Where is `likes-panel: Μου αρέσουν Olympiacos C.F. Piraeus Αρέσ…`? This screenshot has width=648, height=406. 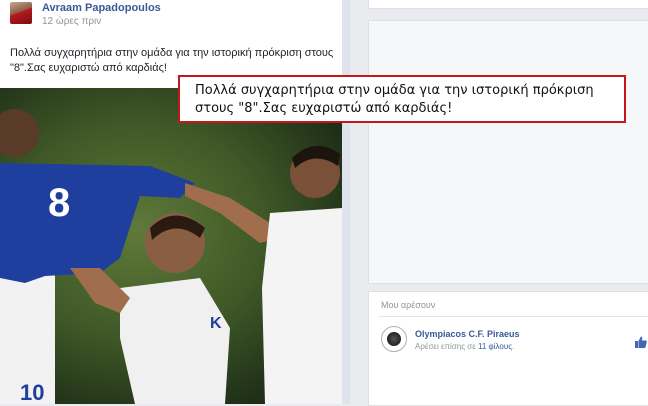
likes-panel: Μου αρέσουν Olympiacos C.F. Piraeus Αρέσ… is located at coordinates (508, 348).